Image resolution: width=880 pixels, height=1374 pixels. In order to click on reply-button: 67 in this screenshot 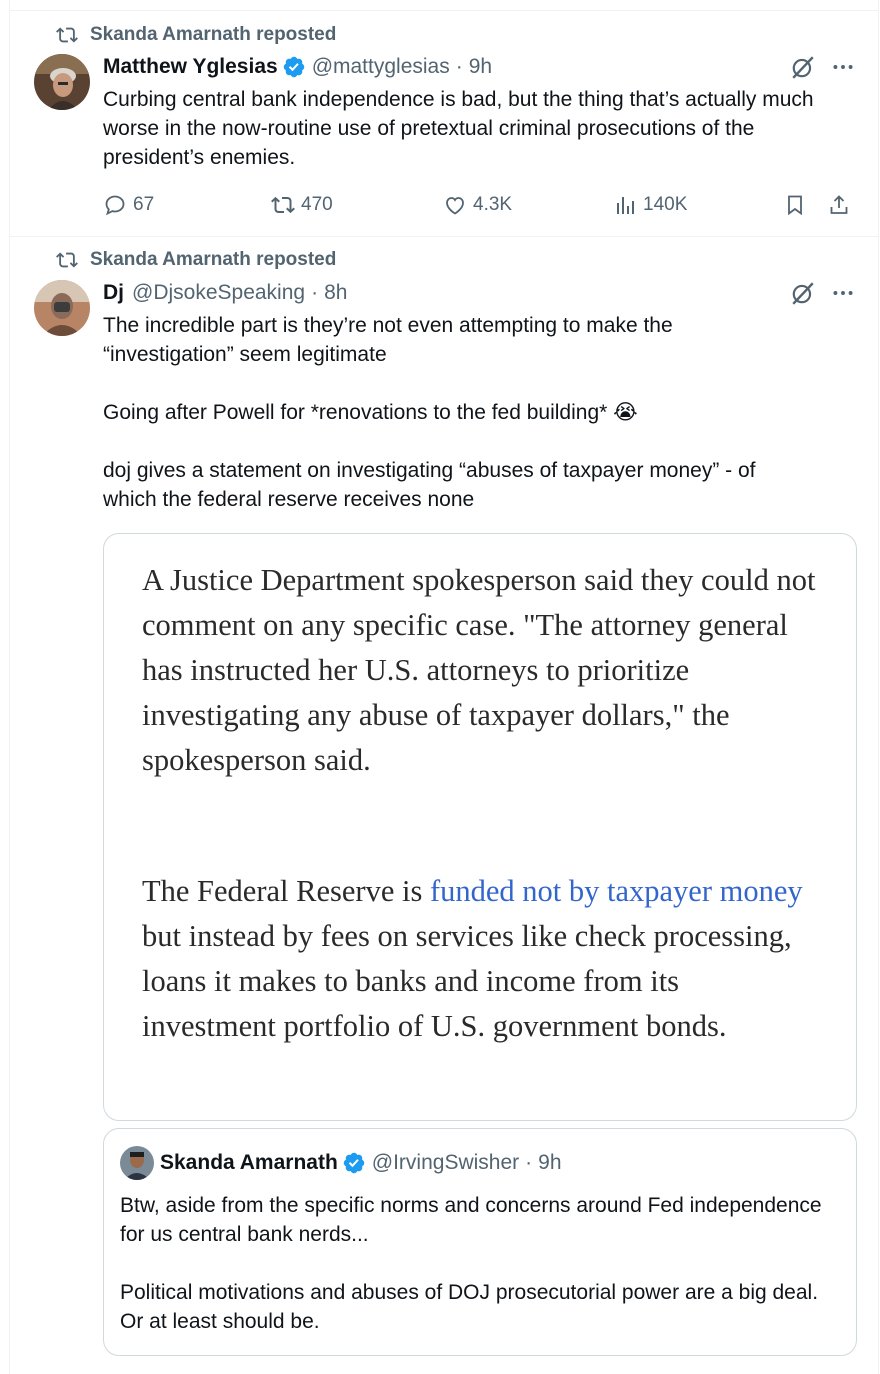, I will do `click(128, 205)`.